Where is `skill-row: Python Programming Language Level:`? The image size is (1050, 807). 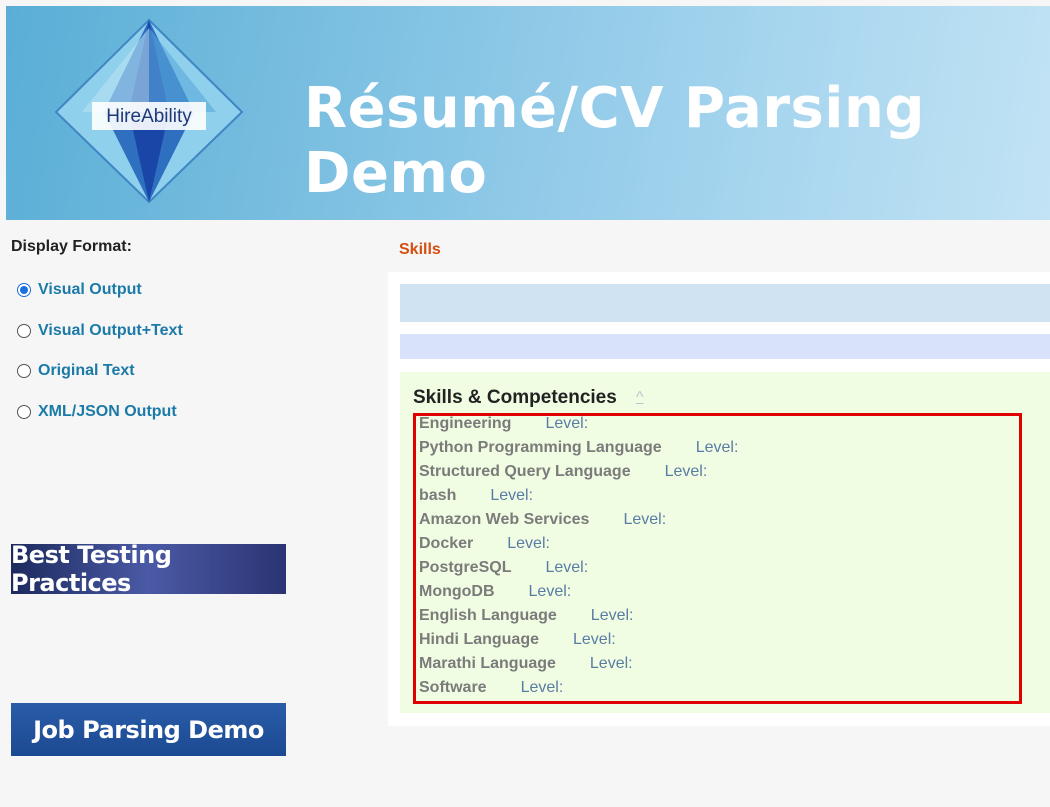
skill-row: Python Programming Language Level: is located at coordinates (578, 448).